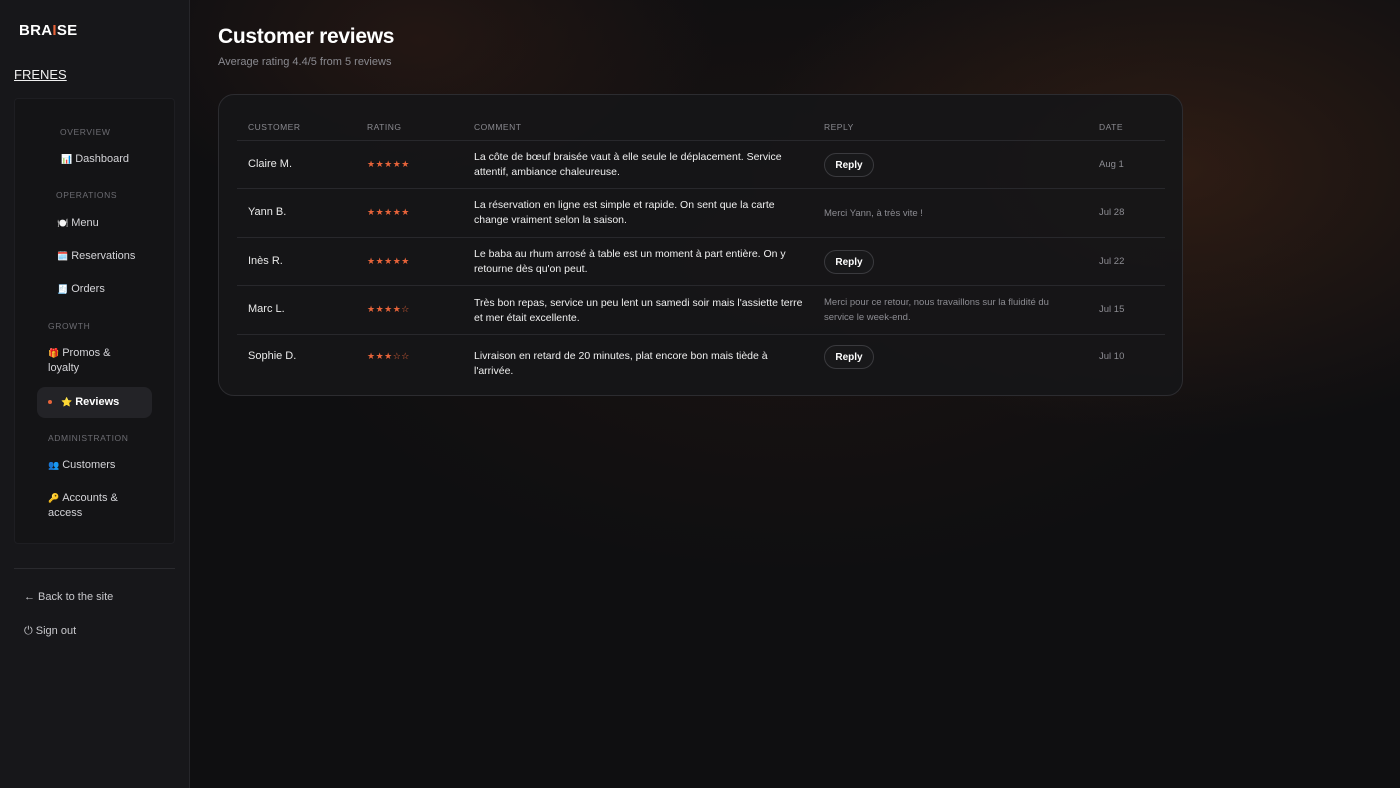 The width and height of the screenshot is (1400, 788). I want to click on sidebar-item-label: Reviews, so click(97, 402).